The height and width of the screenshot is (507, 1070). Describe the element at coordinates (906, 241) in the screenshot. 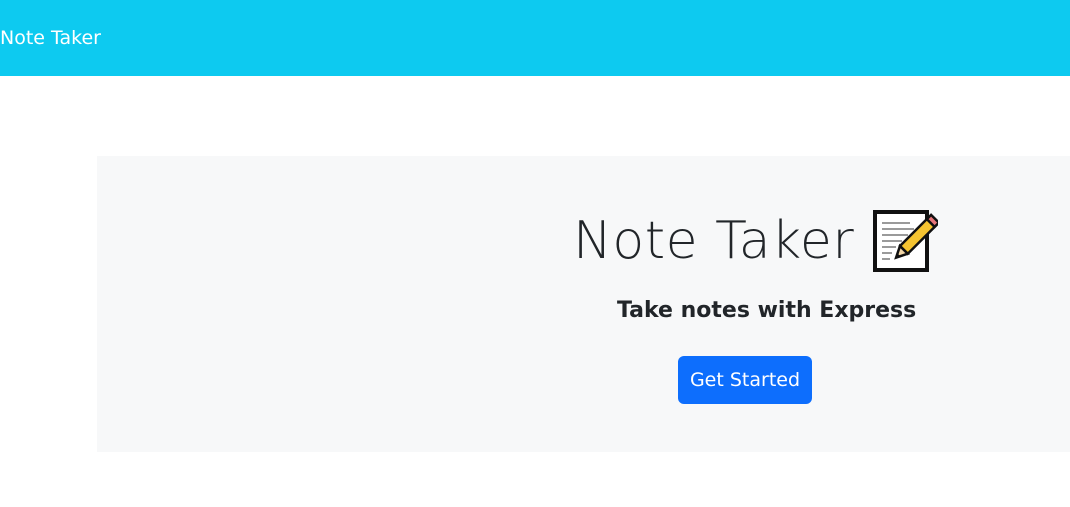

I see `memo-icon` at that location.